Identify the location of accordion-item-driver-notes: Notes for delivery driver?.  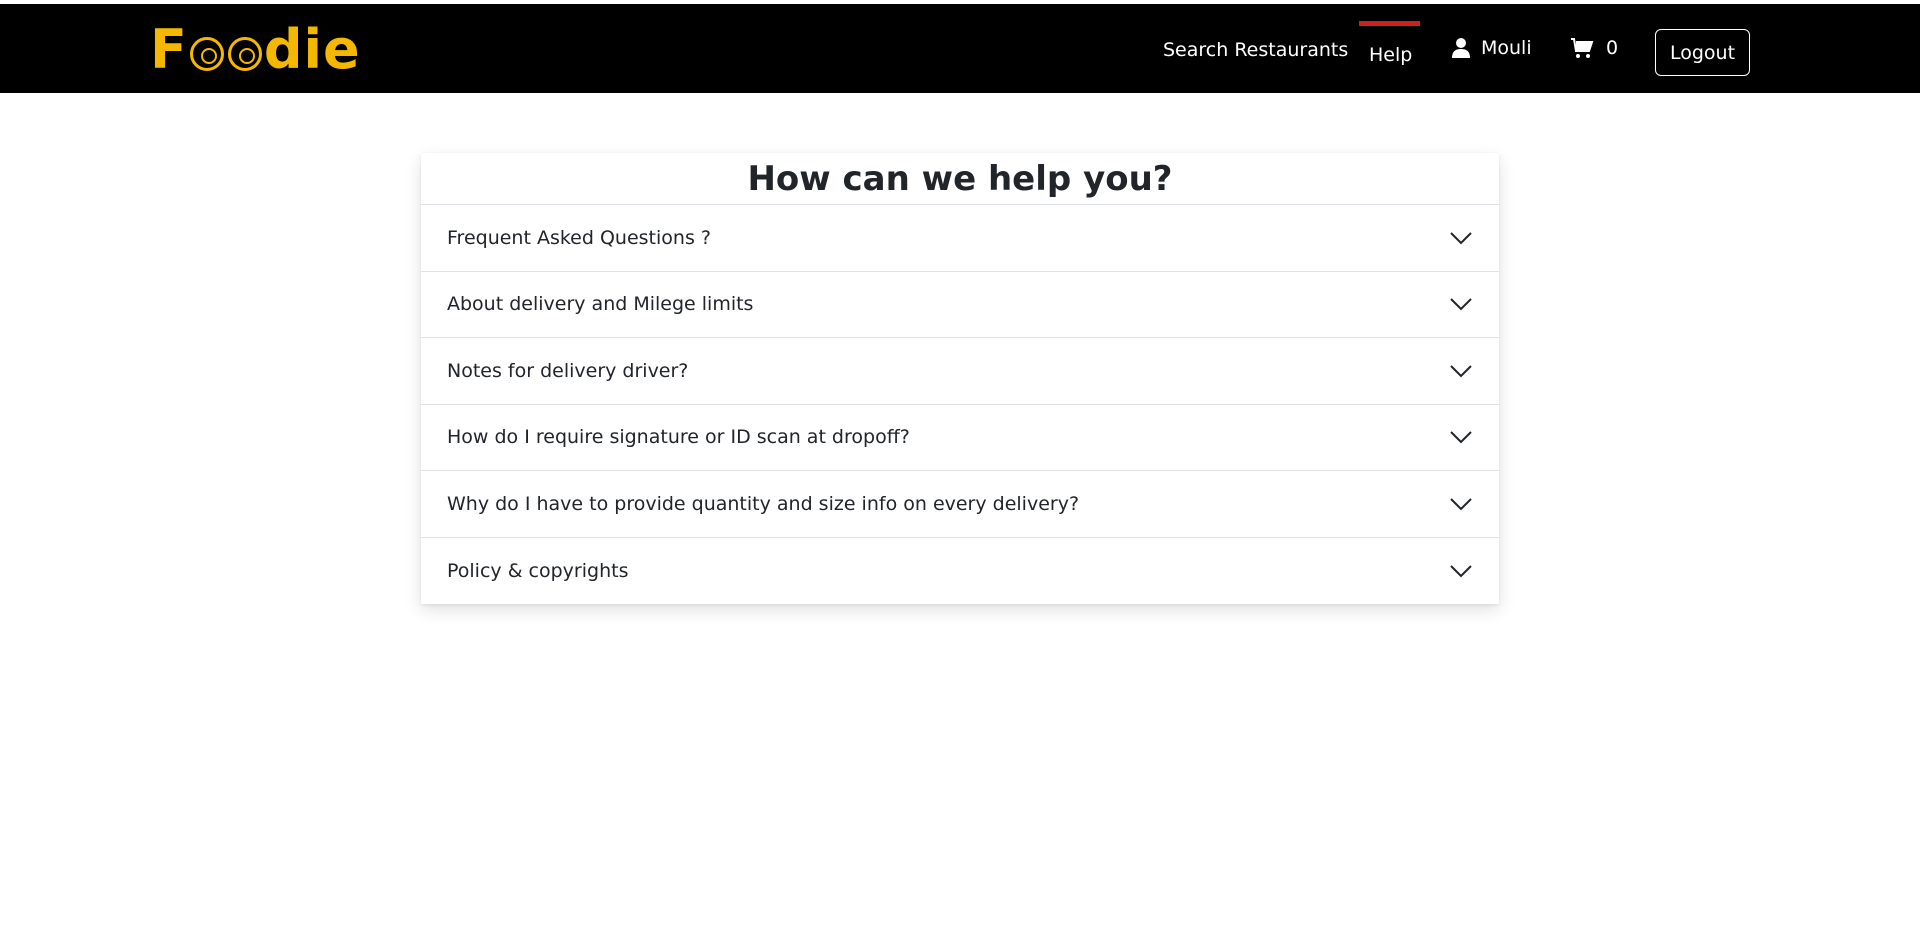
(960, 371).